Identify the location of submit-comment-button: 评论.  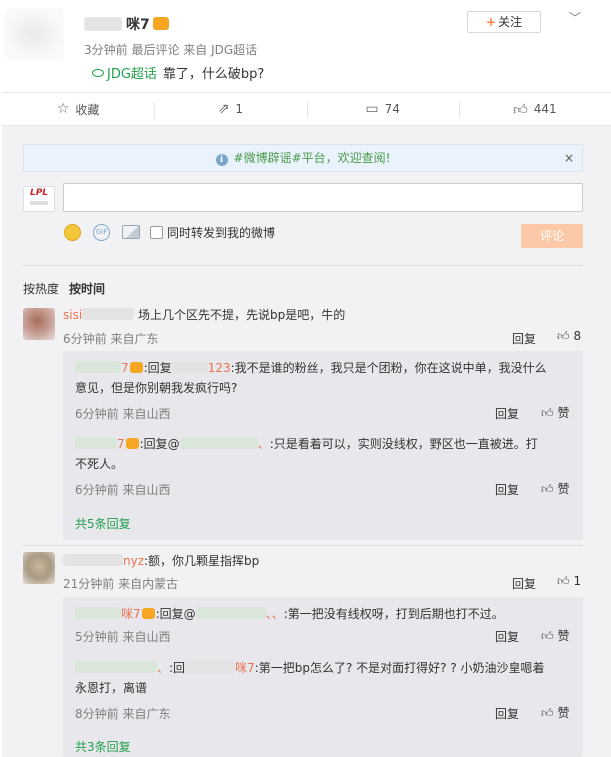
(552, 236).